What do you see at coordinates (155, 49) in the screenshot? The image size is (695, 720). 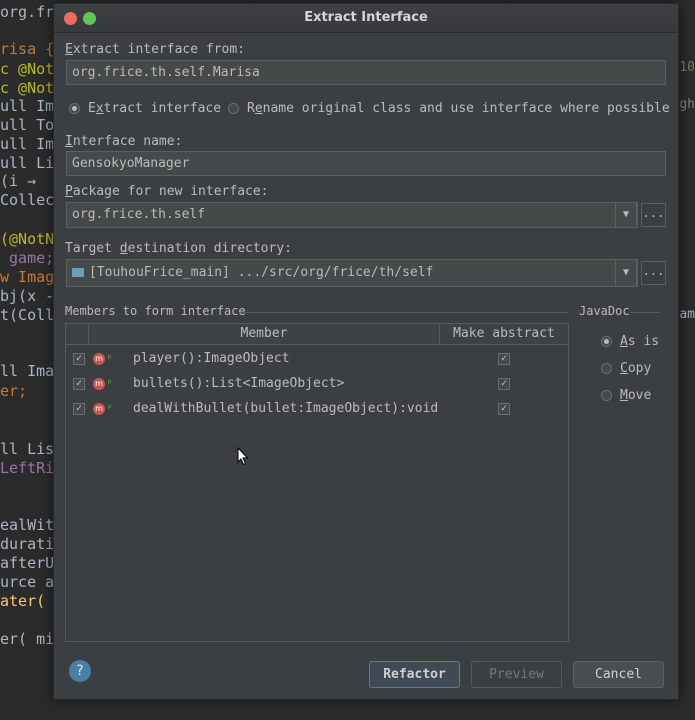 I see `extract-from-label: Extract interface from:` at bounding box center [155, 49].